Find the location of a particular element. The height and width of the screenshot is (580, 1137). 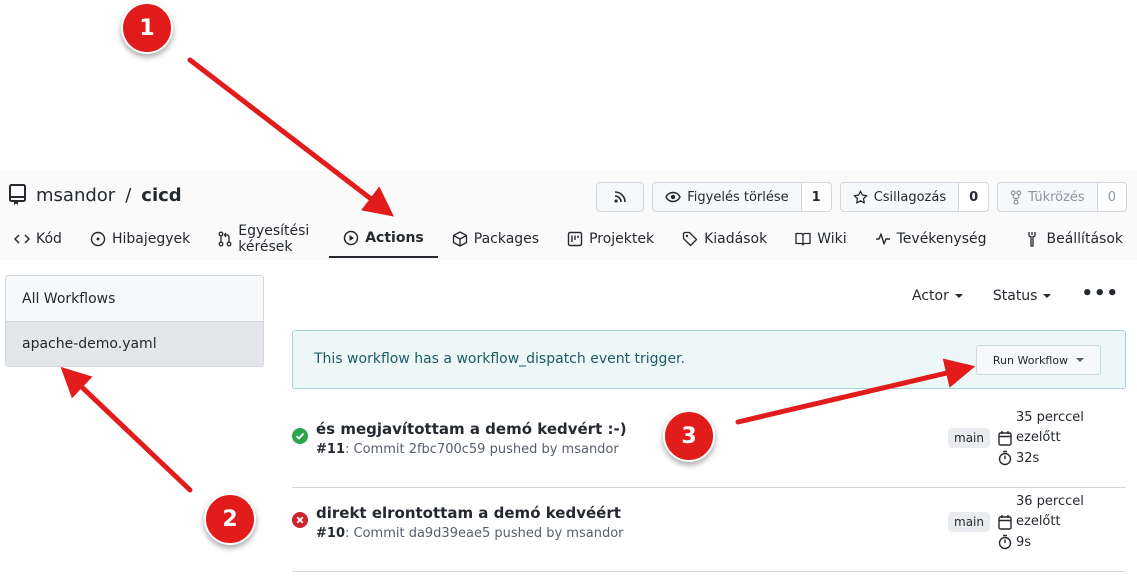

tab-label: Hibajegyek is located at coordinates (151, 239).